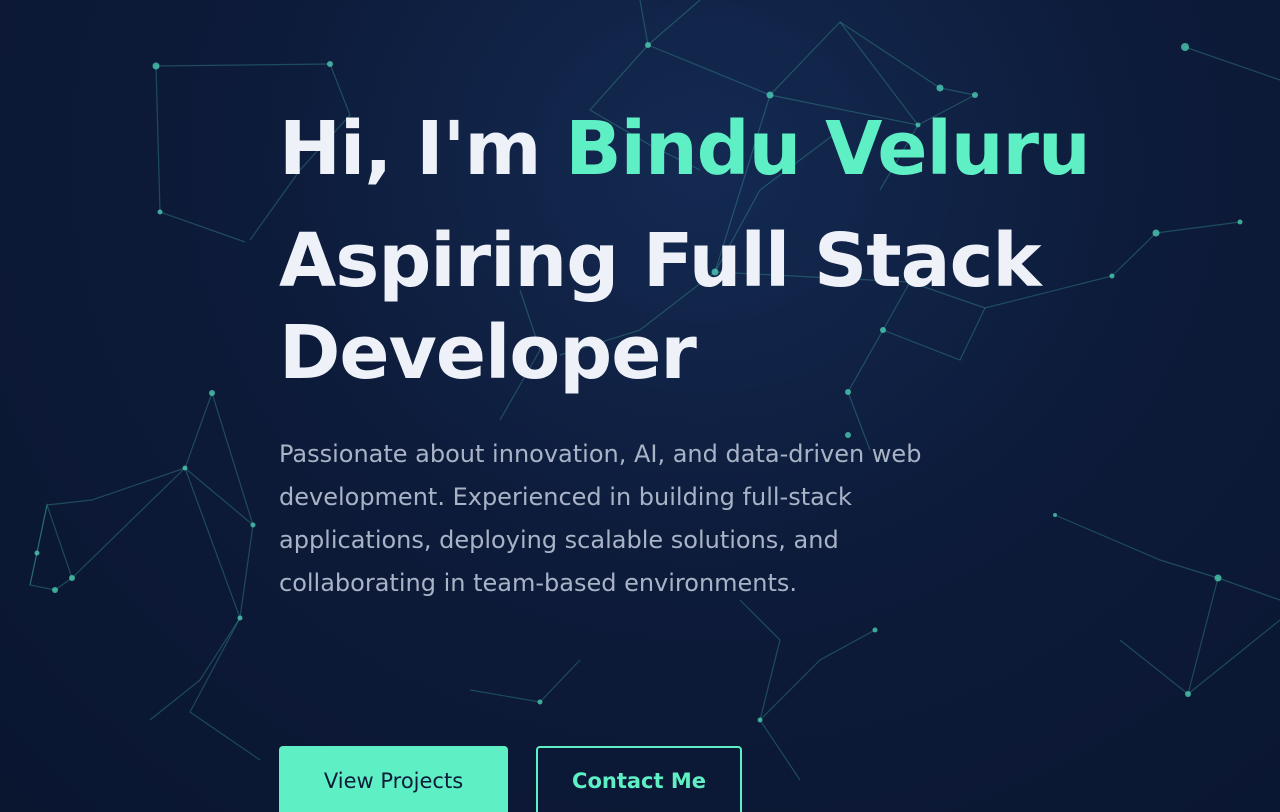 The height and width of the screenshot is (812, 1280). Describe the element at coordinates (422, 149) in the screenshot. I see `greeting-prefix: Hi, I'm` at that location.